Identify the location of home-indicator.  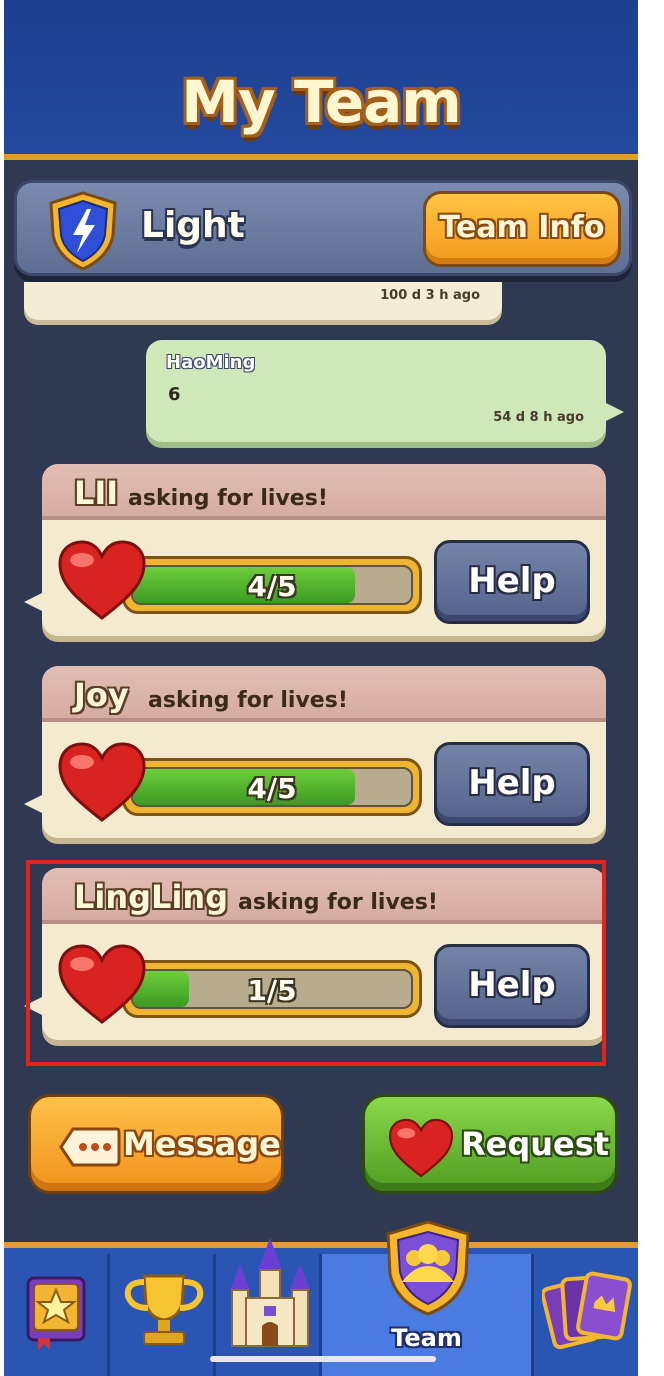
(323, 1359).